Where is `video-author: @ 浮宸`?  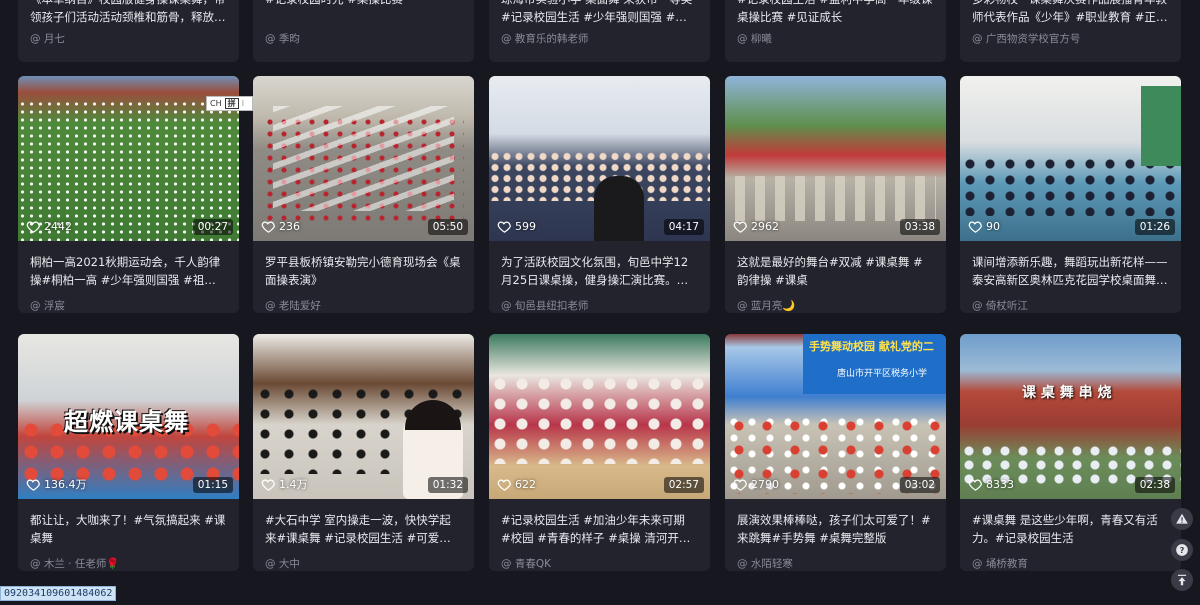 video-author: @ 浮宸 is located at coordinates (128, 305).